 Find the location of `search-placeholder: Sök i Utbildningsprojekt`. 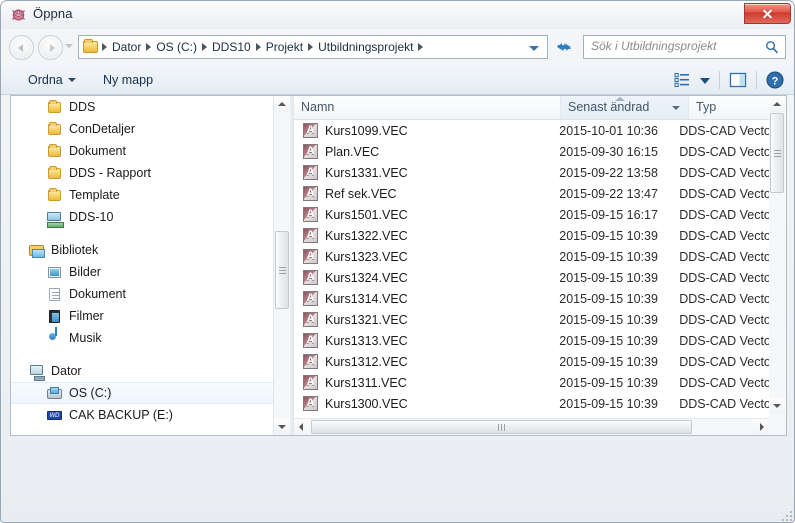

search-placeholder: Sök i Utbildningsprojekt is located at coordinates (654, 46).